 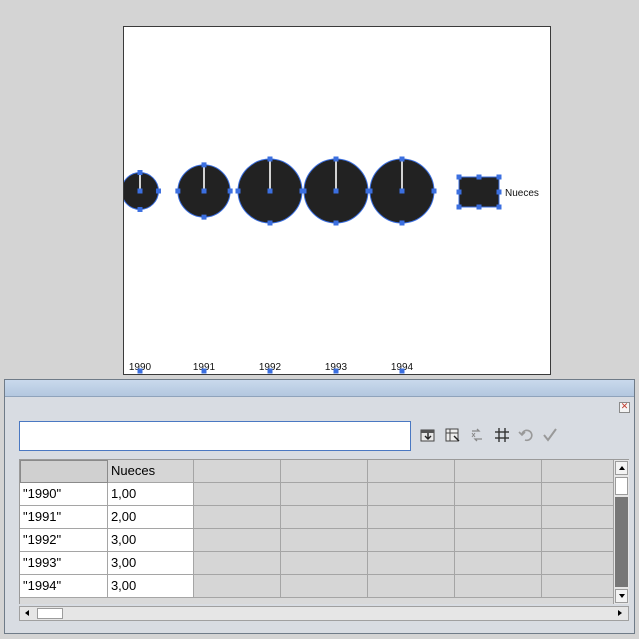 I want to click on table-row: "1990" 1,00, so click(x=324, y=494).